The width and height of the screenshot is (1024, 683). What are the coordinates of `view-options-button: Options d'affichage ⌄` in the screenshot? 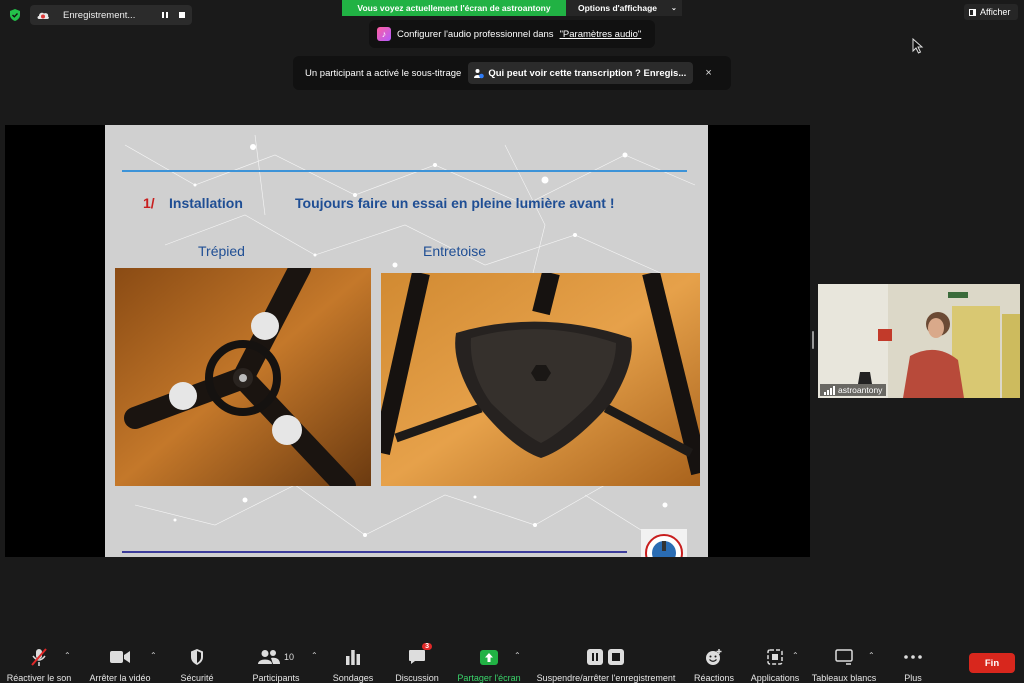 It's located at (624, 8).